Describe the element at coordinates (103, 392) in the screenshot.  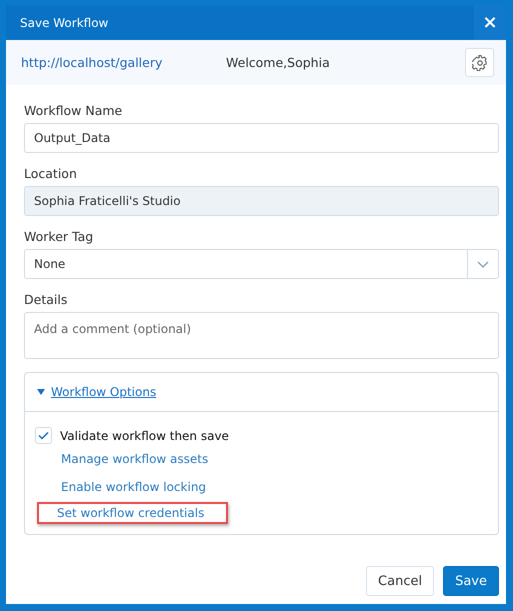
I see `workflow-options-link: Workflow Options` at that location.